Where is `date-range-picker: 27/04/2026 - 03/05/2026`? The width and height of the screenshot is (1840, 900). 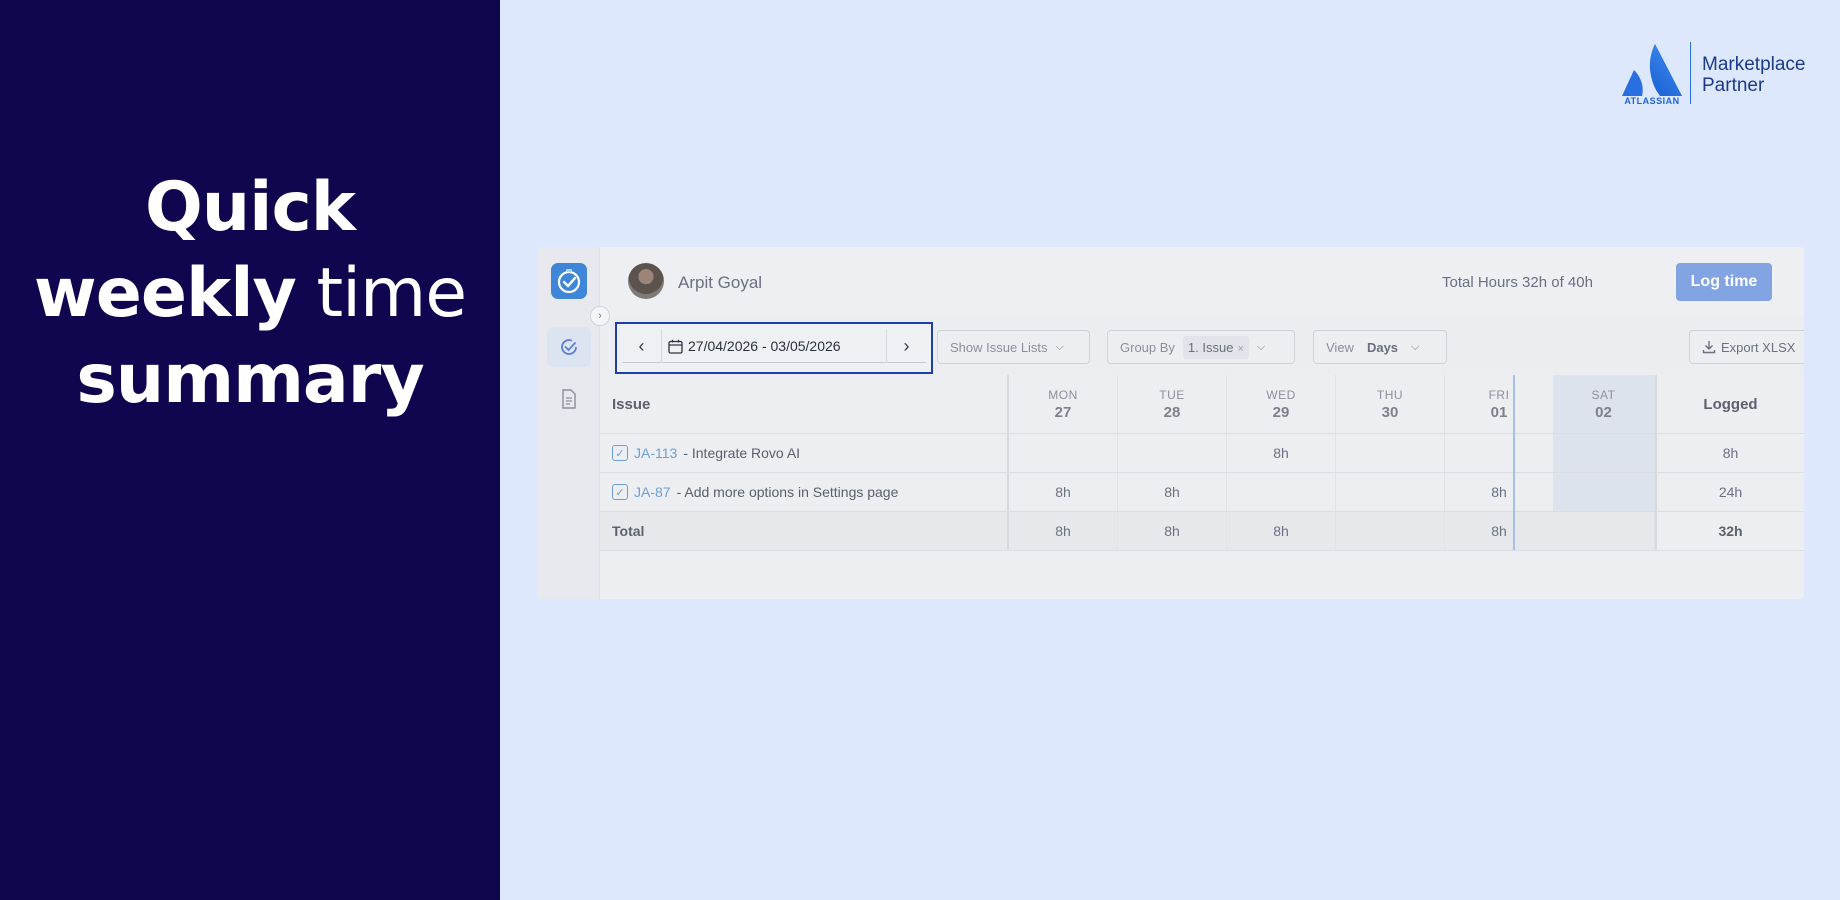
date-range-picker: 27/04/2026 - 03/05/2026 is located at coordinates (754, 346).